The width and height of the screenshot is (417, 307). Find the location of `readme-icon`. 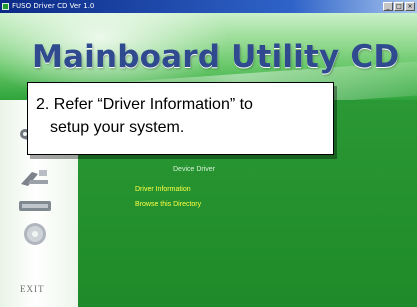

readme-icon is located at coordinates (35, 206).